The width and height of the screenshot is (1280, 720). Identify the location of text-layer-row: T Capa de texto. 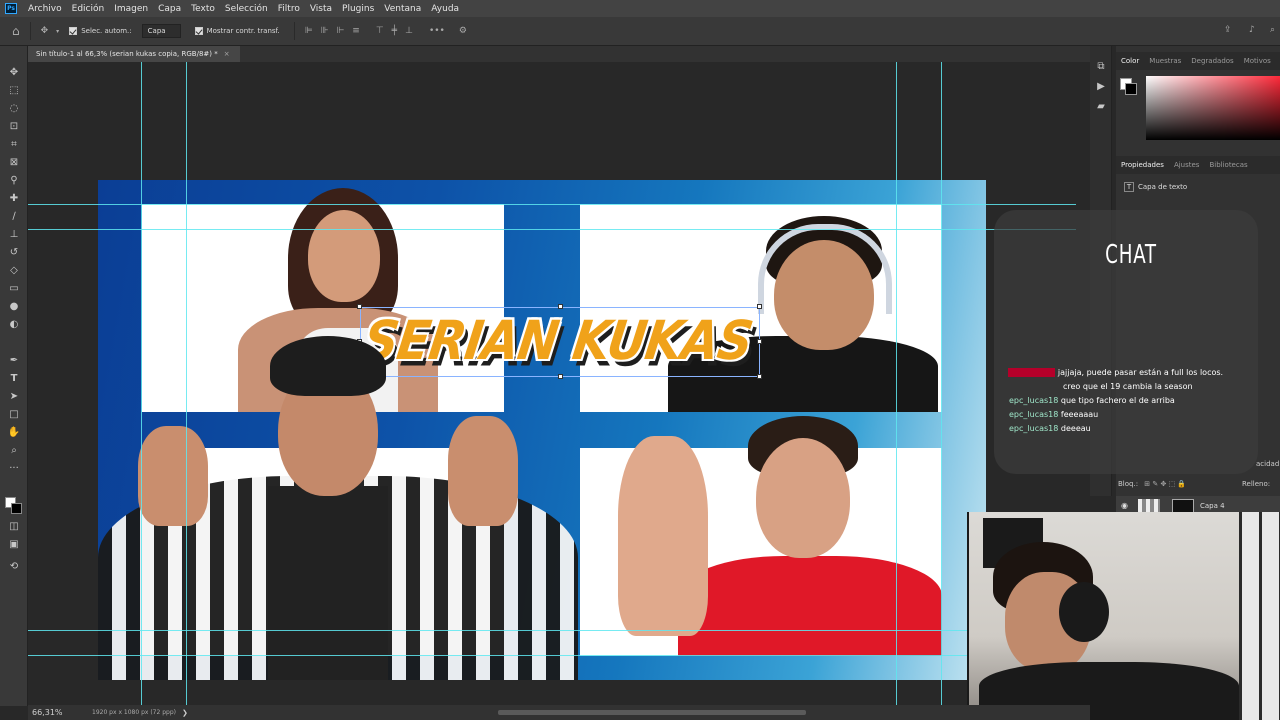
(1155, 187).